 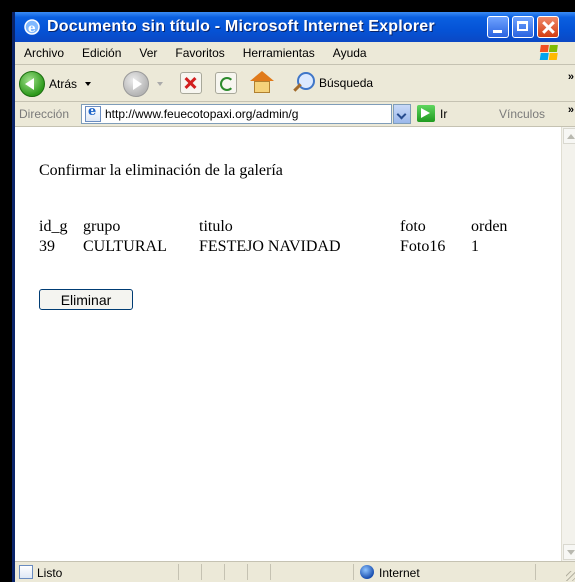 I want to click on col-header-grupo: grupo, so click(x=102, y=226).